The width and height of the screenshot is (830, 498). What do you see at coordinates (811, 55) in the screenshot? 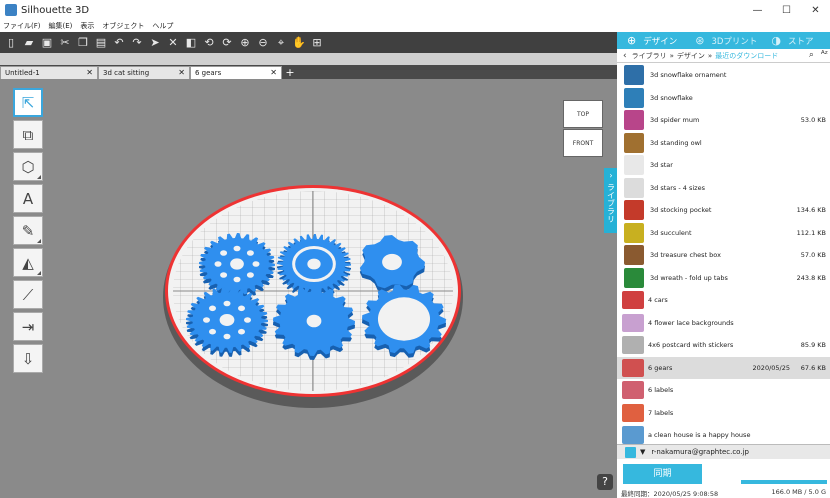
I see `search-icon: ⌕` at bounding box center [811, 55].